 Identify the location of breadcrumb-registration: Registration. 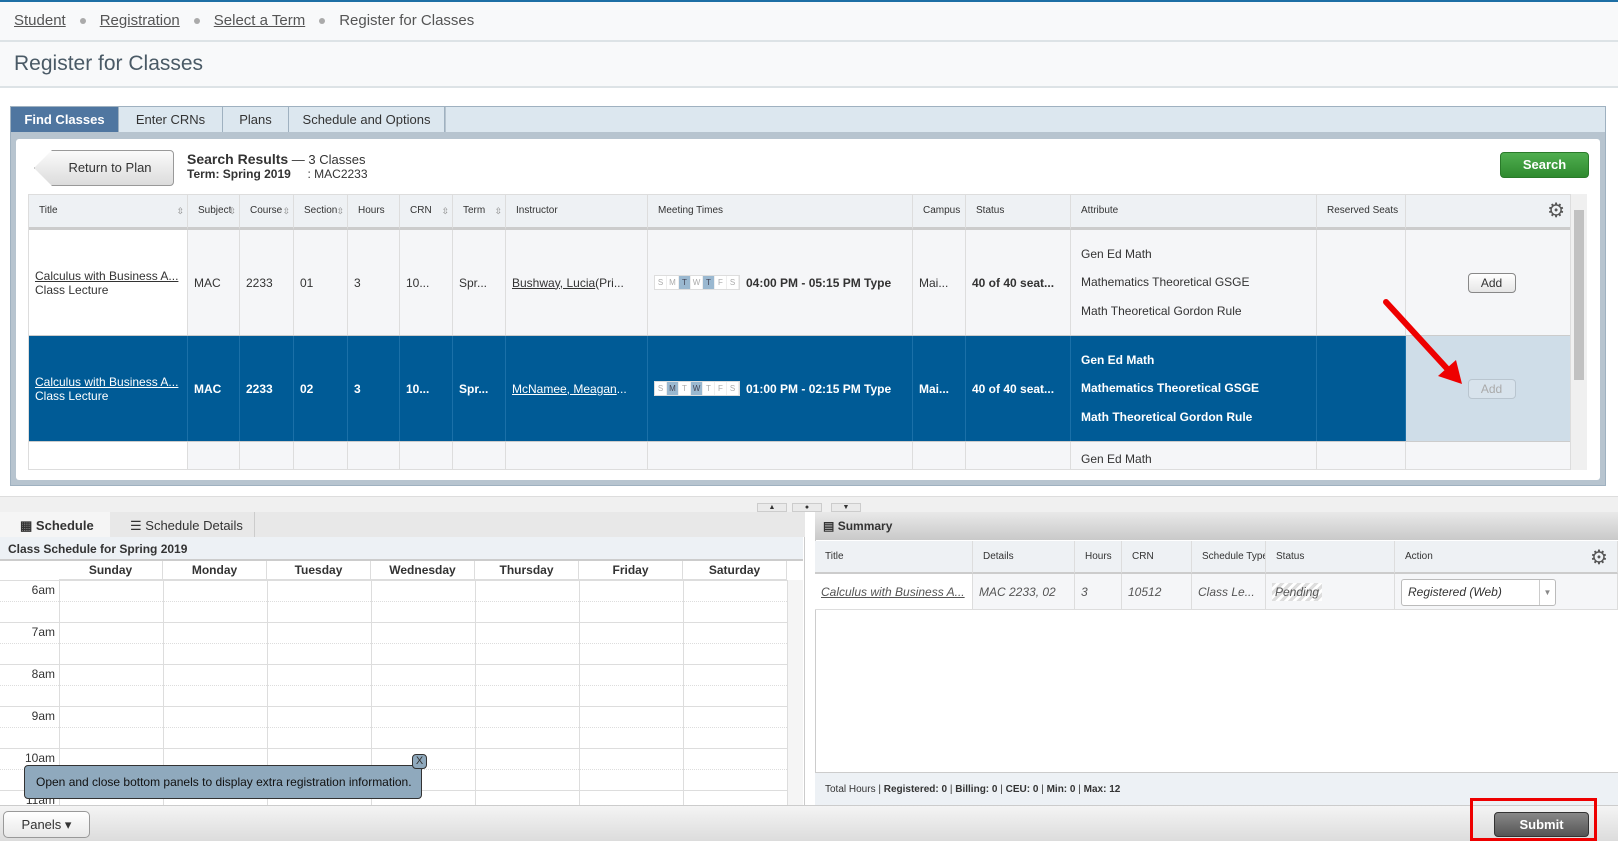
(140, 20).